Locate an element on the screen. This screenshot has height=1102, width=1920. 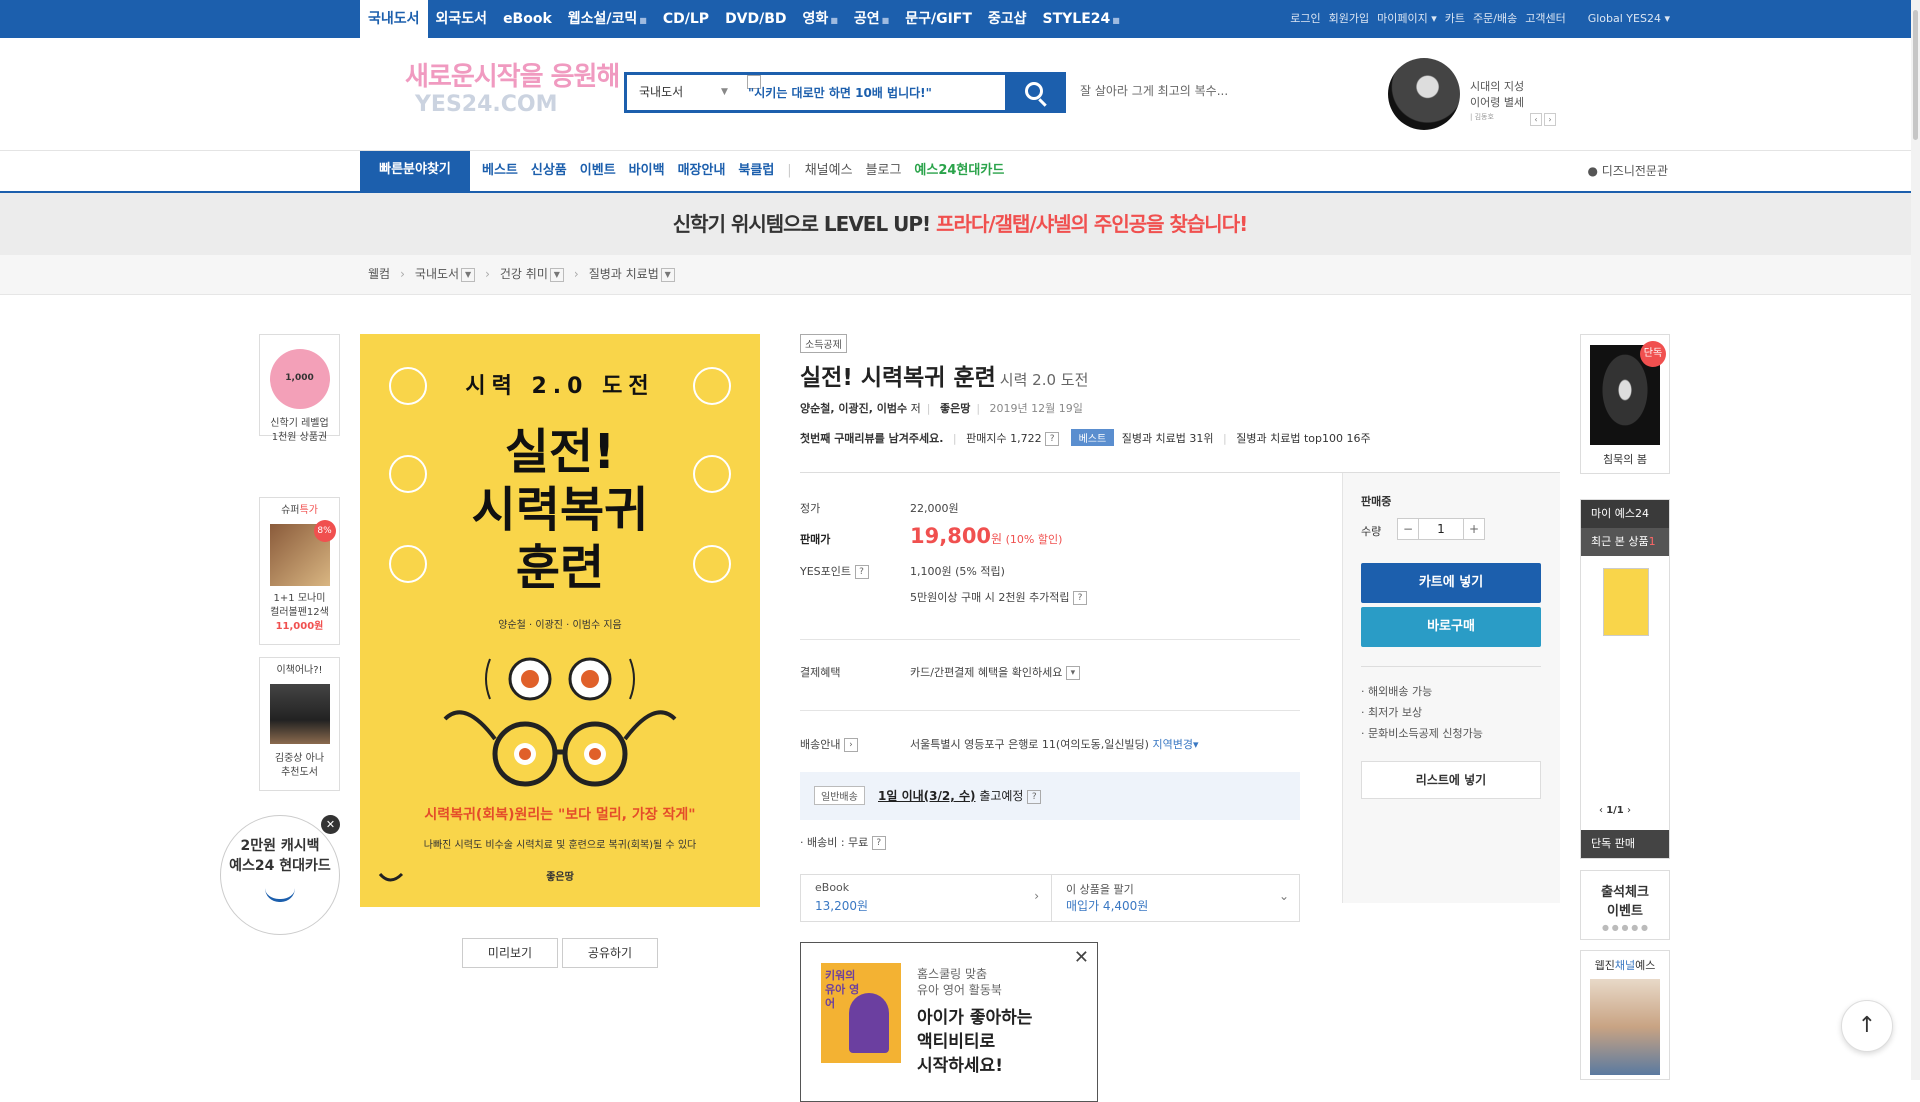
side-promo-recommend: 이책어나?! 김중상 아나 추천도서 is located at coordinates (299, 724).